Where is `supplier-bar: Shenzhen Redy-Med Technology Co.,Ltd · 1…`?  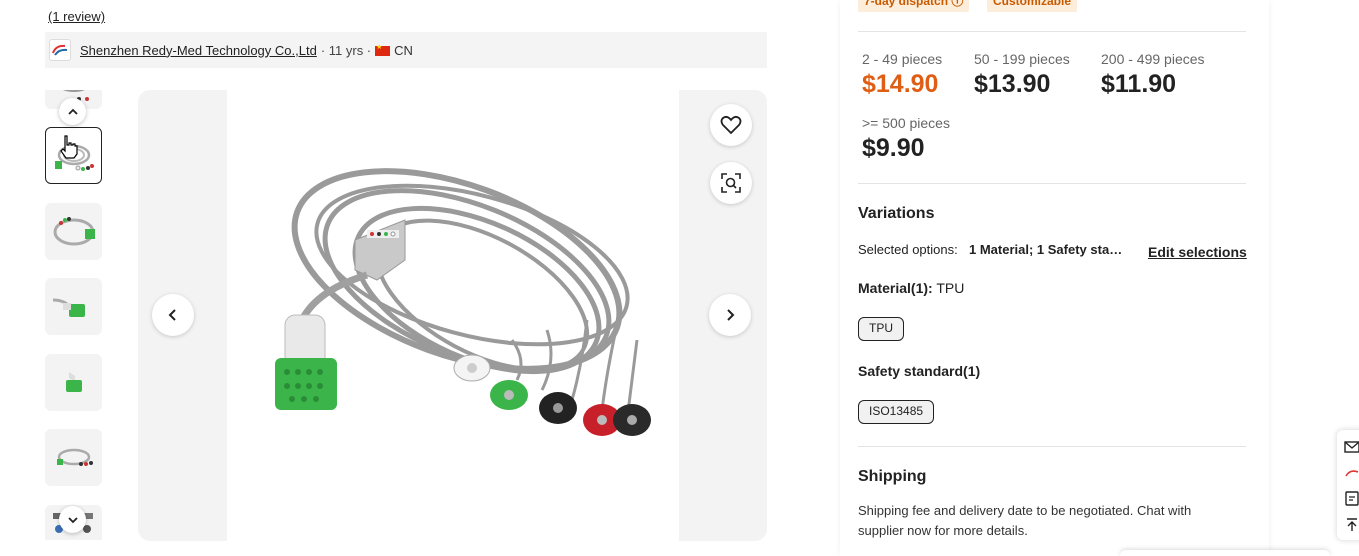 supplier-bar: Shenzhen Redy-Med Technology Co.,Ltd · 1… is located at coordinates (406, 50).